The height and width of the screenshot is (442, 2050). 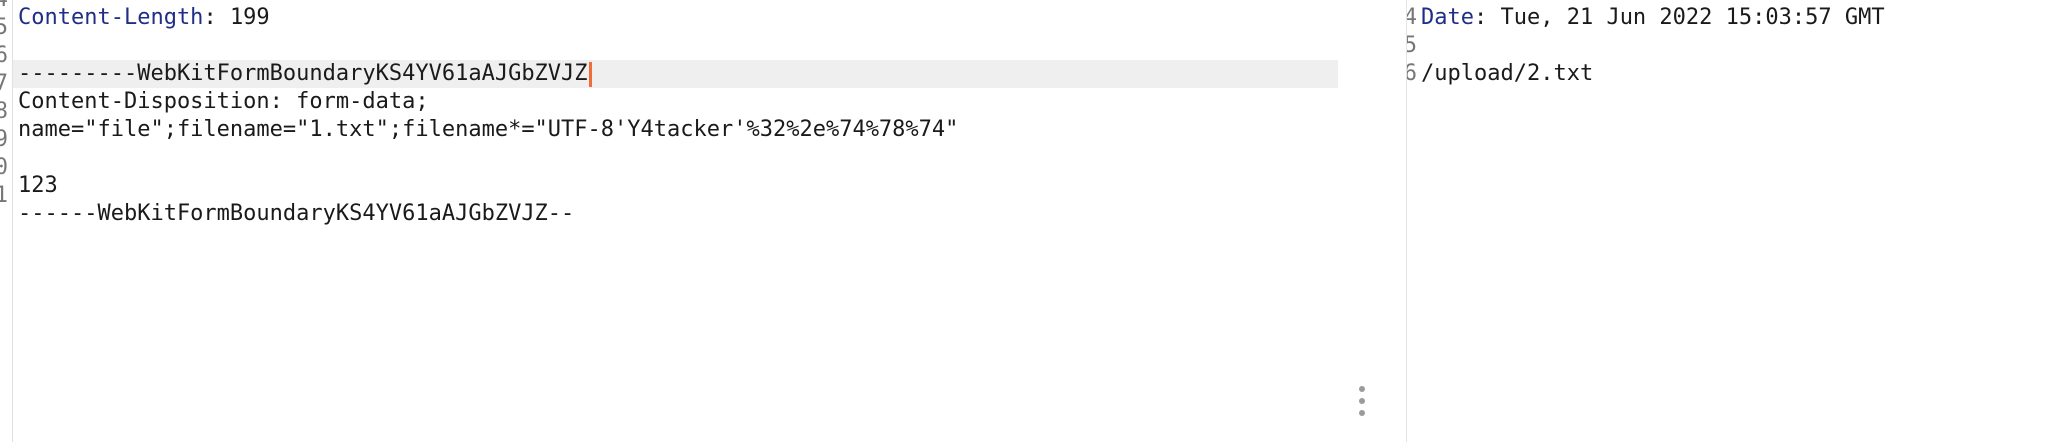 I want to click on line-number: 11, so click(x=4, y=196).